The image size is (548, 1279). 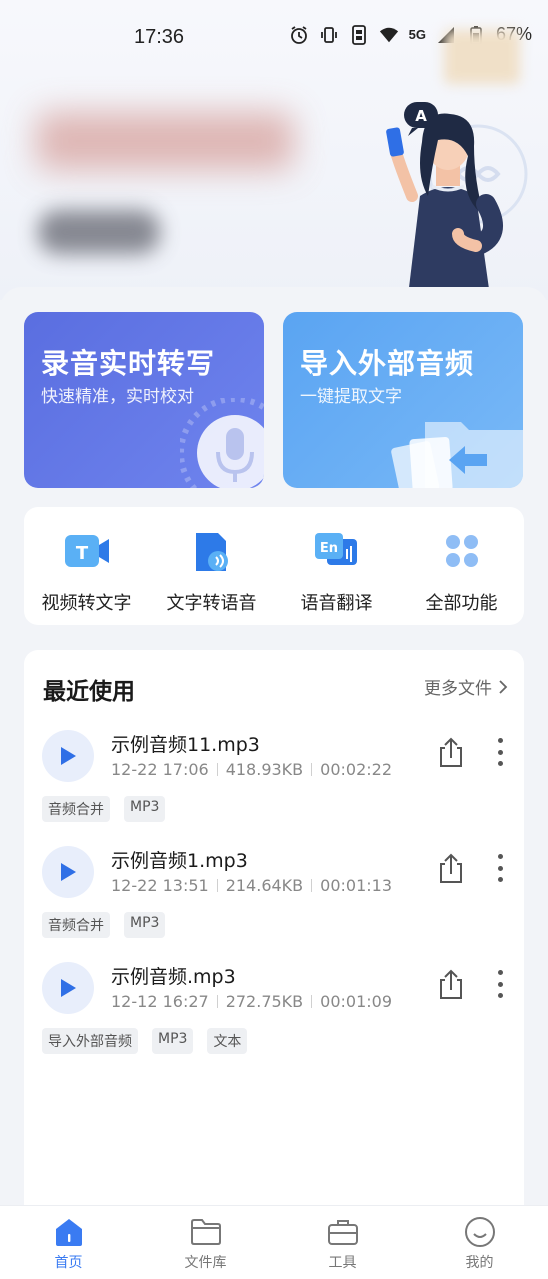 What do you see at coordinates (165, 141) in the screenshot?
I see `blurred-banner-text` at bounding box center [165, 141].